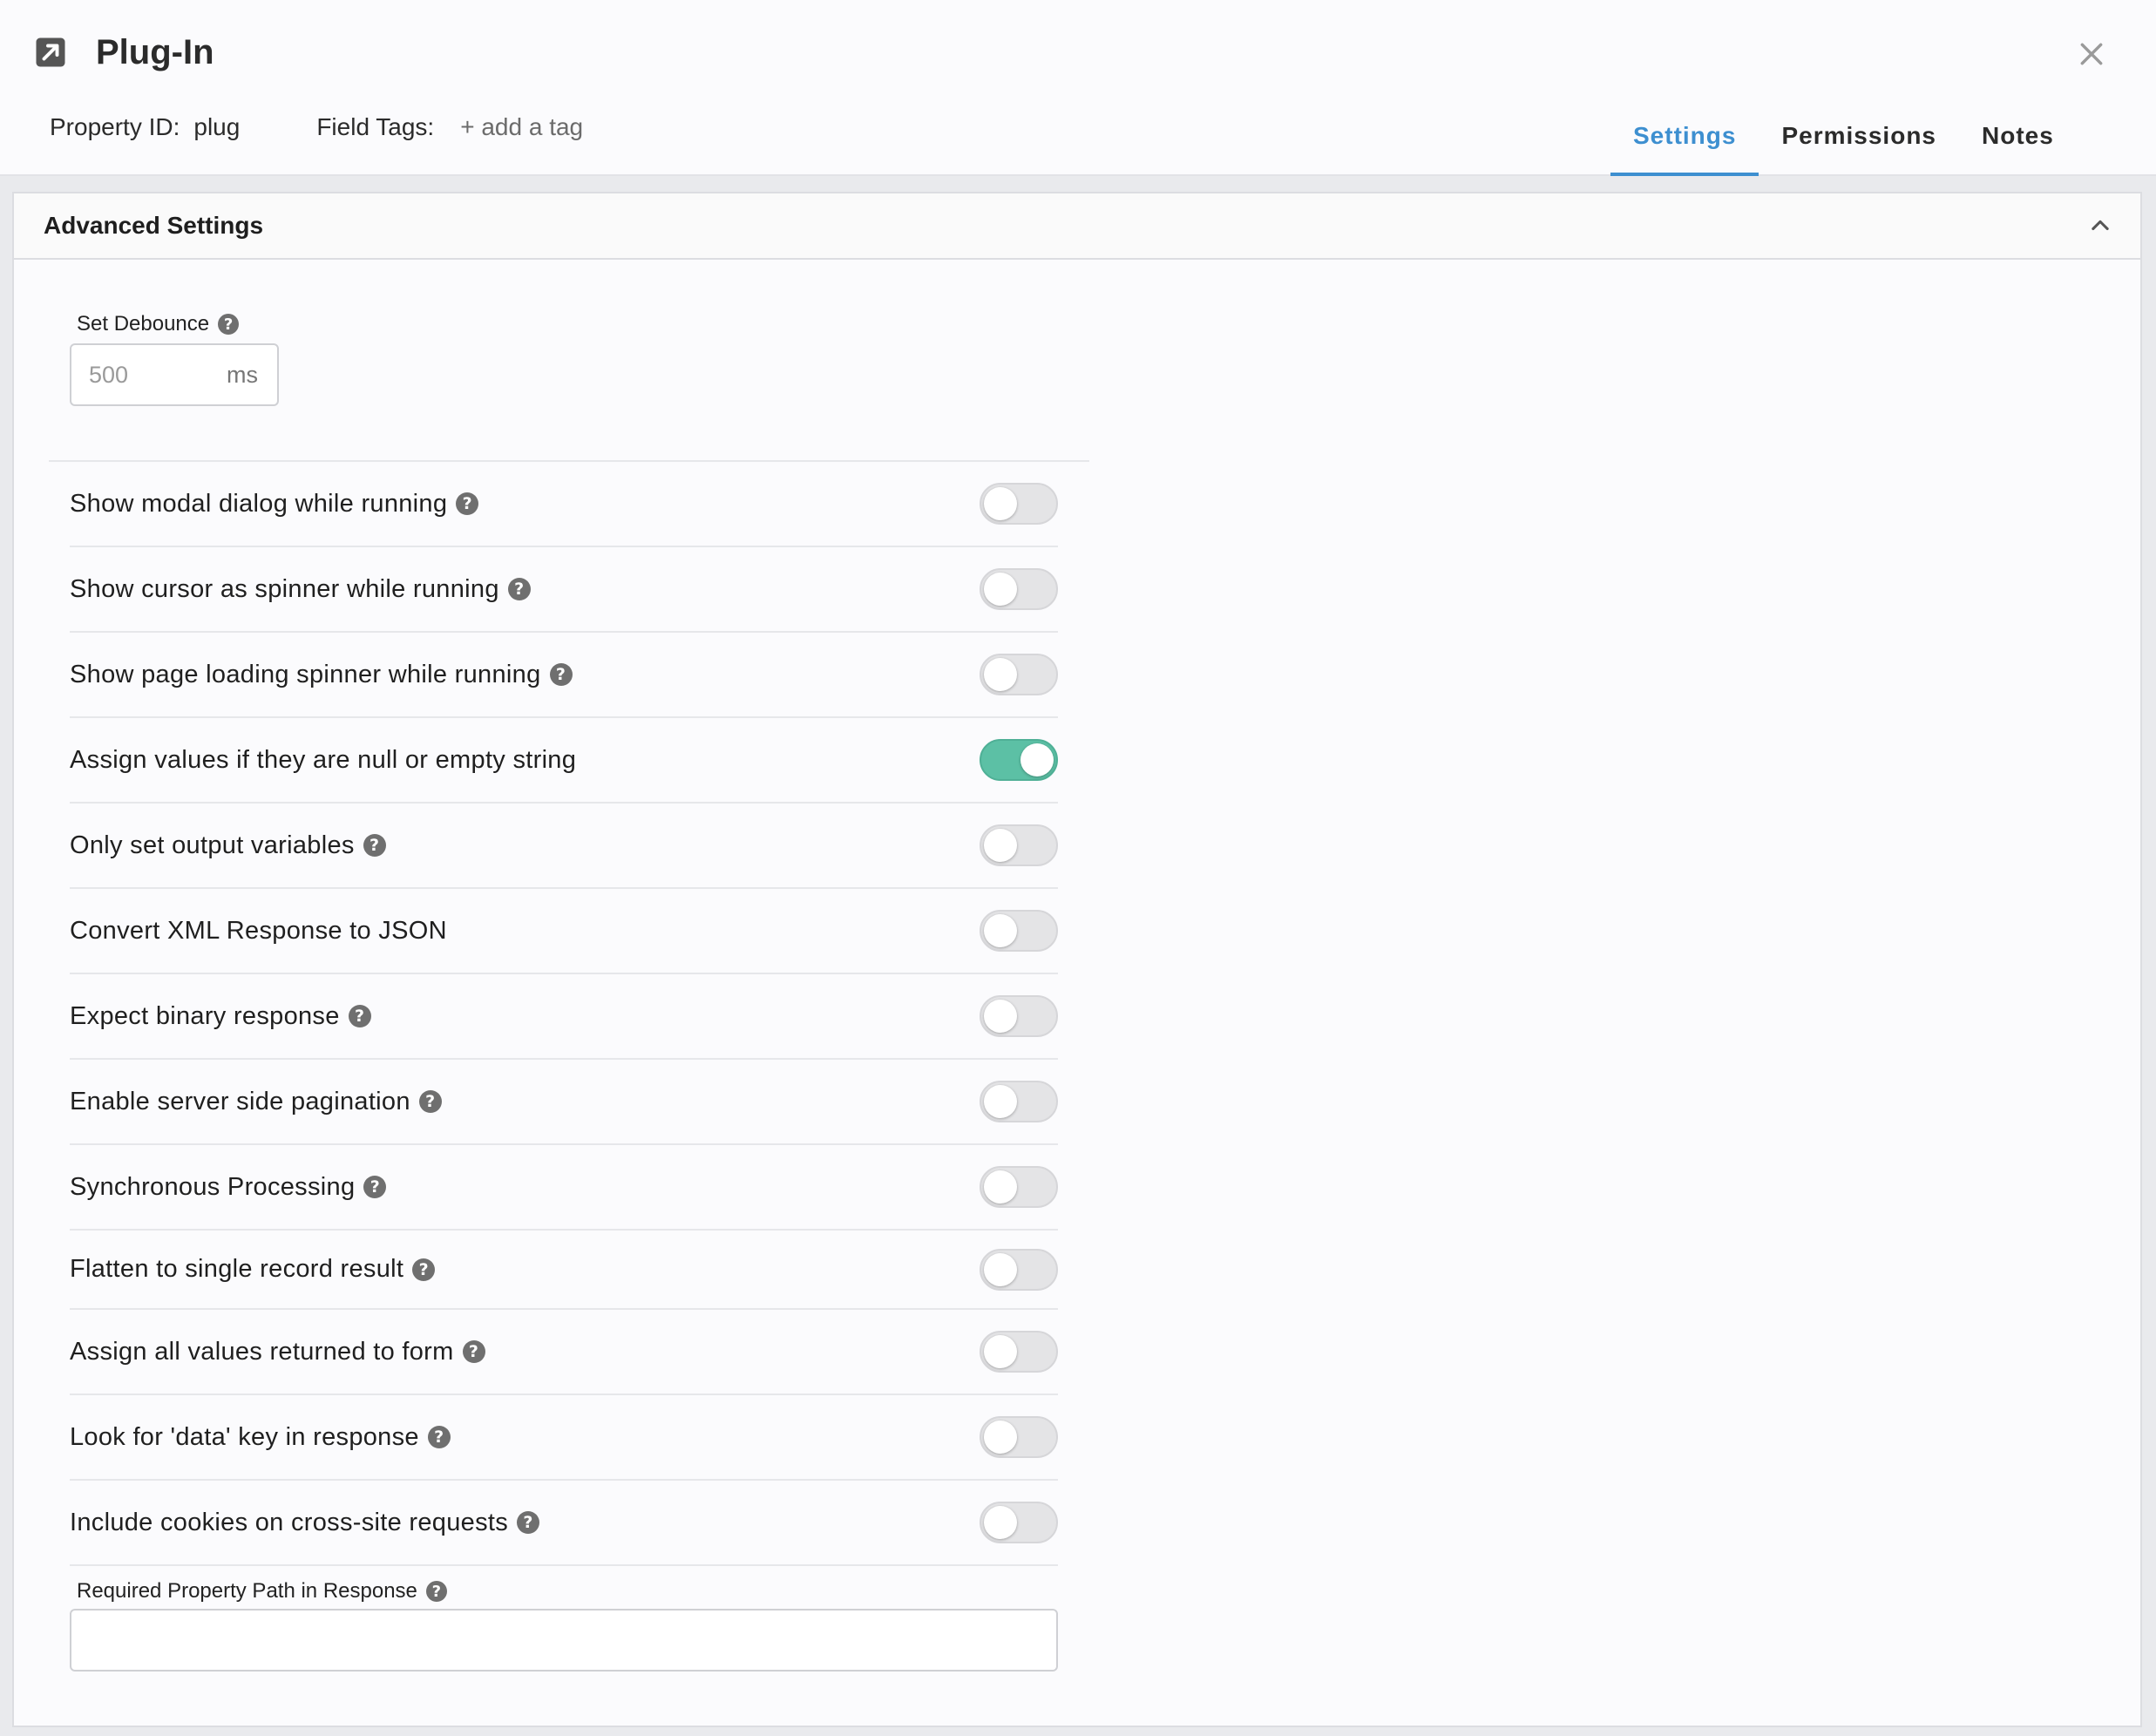  Describe the element at coordinates (564, 1352) in the screenshot. I see `toggle-row-assign-all: Assign all values returned to form?` at that location.